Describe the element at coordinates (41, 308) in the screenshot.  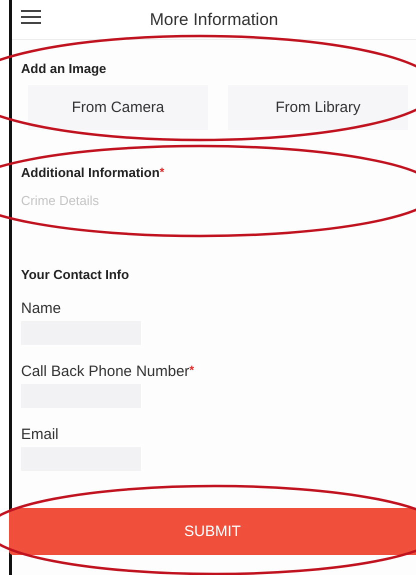
I see `field-label: Name` at that location.